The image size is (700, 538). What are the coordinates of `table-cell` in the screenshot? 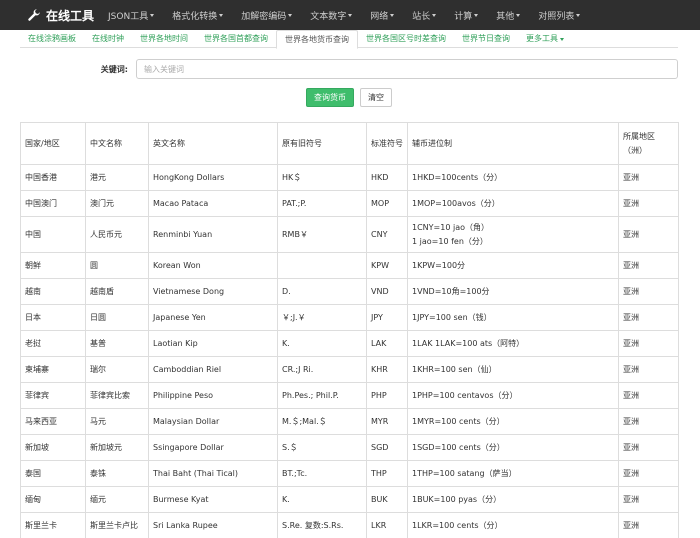 It's located at (322, 265).